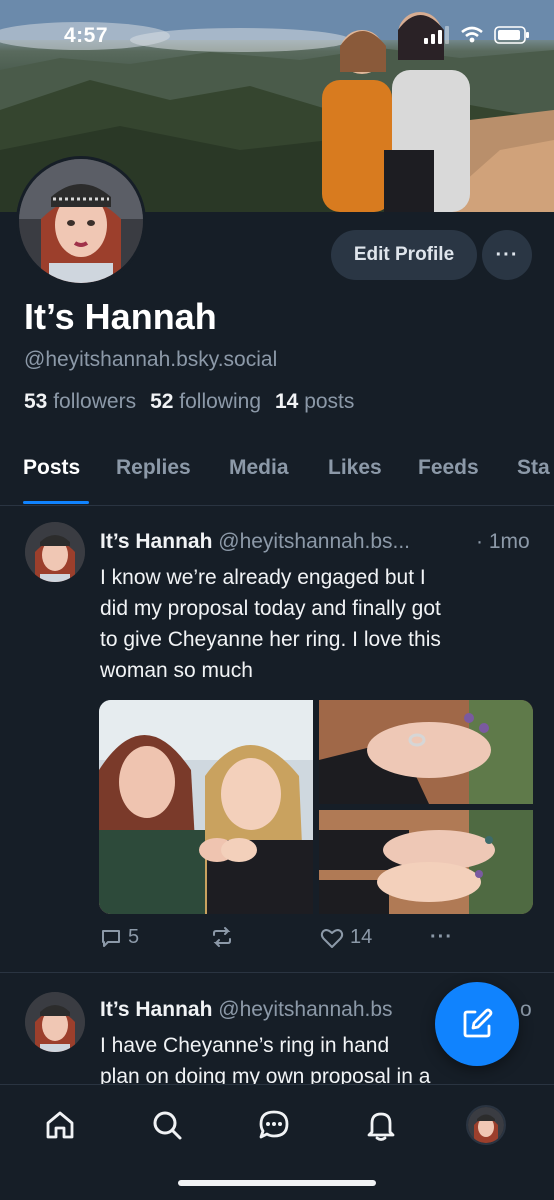  What do you see at coordinates (346, 937) in the screenshot?
I see `like-button: 14` at bounding box center [346, 937].